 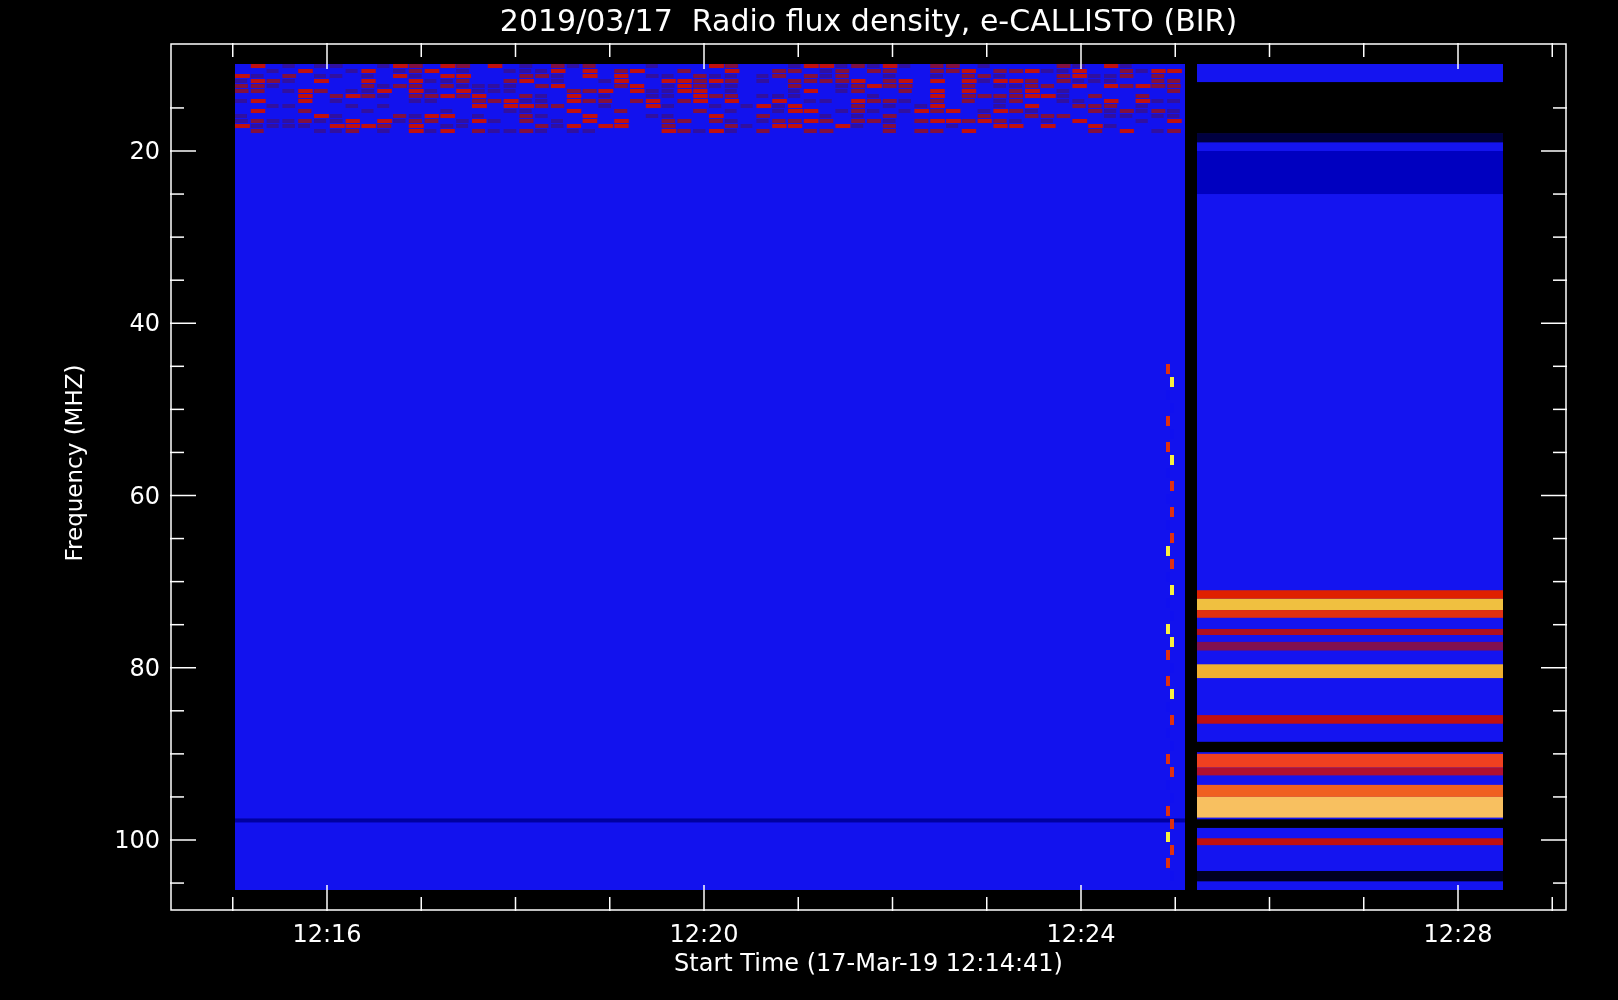 I want to click on x-axis-label: Start Time (17-Mar-19 12:14:41), so click(x=868, y=963).